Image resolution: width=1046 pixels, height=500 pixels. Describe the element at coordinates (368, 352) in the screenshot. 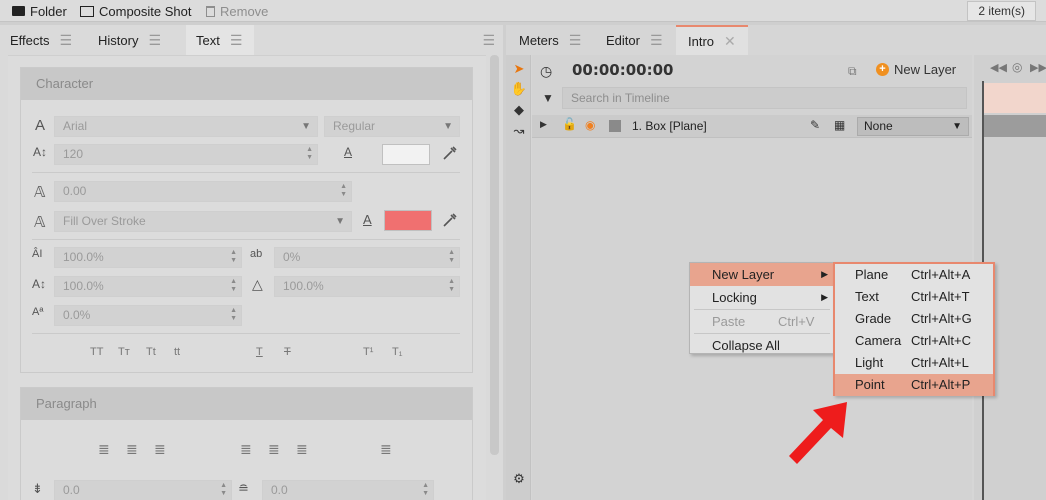

I see `superscript-button: T¹` at that location.